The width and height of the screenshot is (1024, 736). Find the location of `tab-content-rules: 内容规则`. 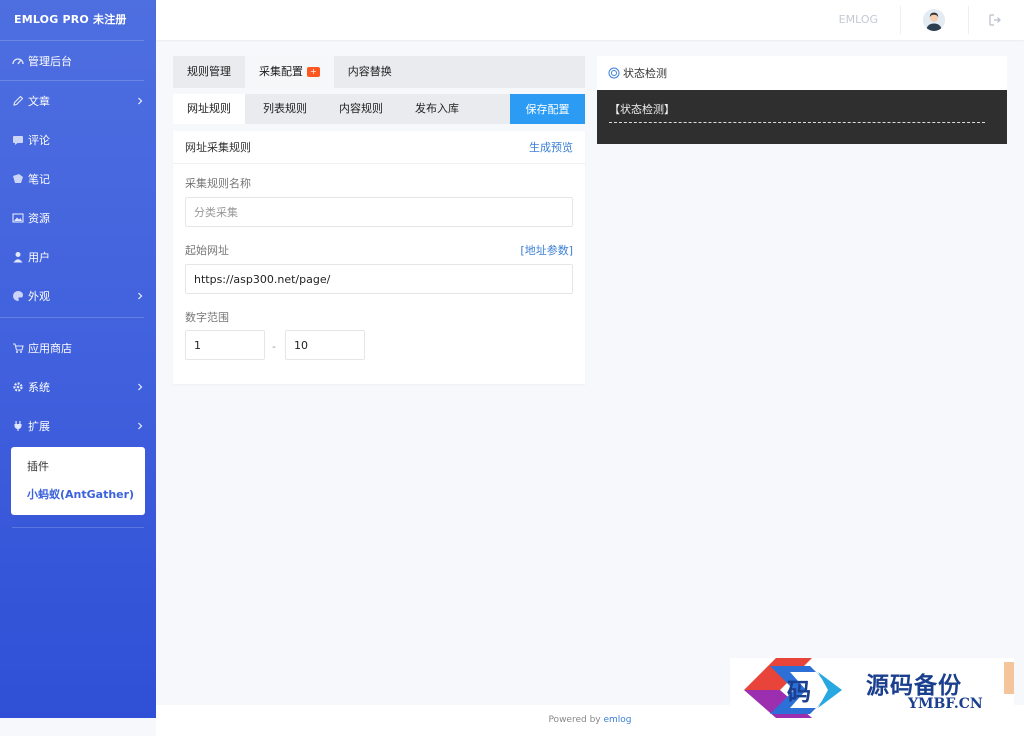

tab-content-rules: 内容规则 is located at coordinates (361, 109).